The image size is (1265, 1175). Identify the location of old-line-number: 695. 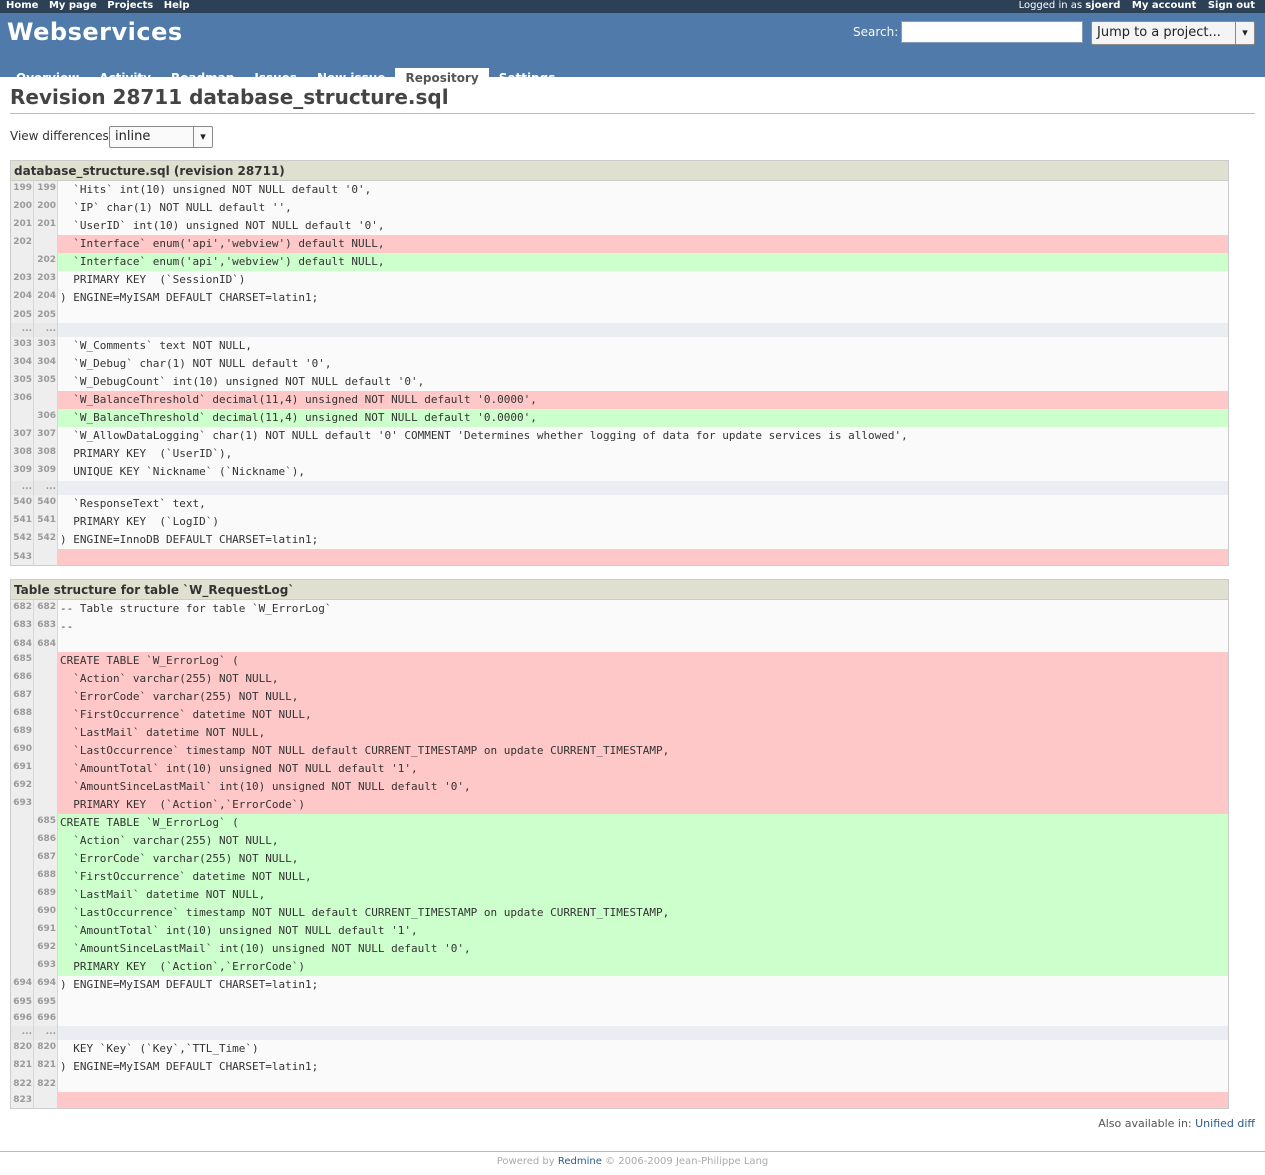
(22, 1002).